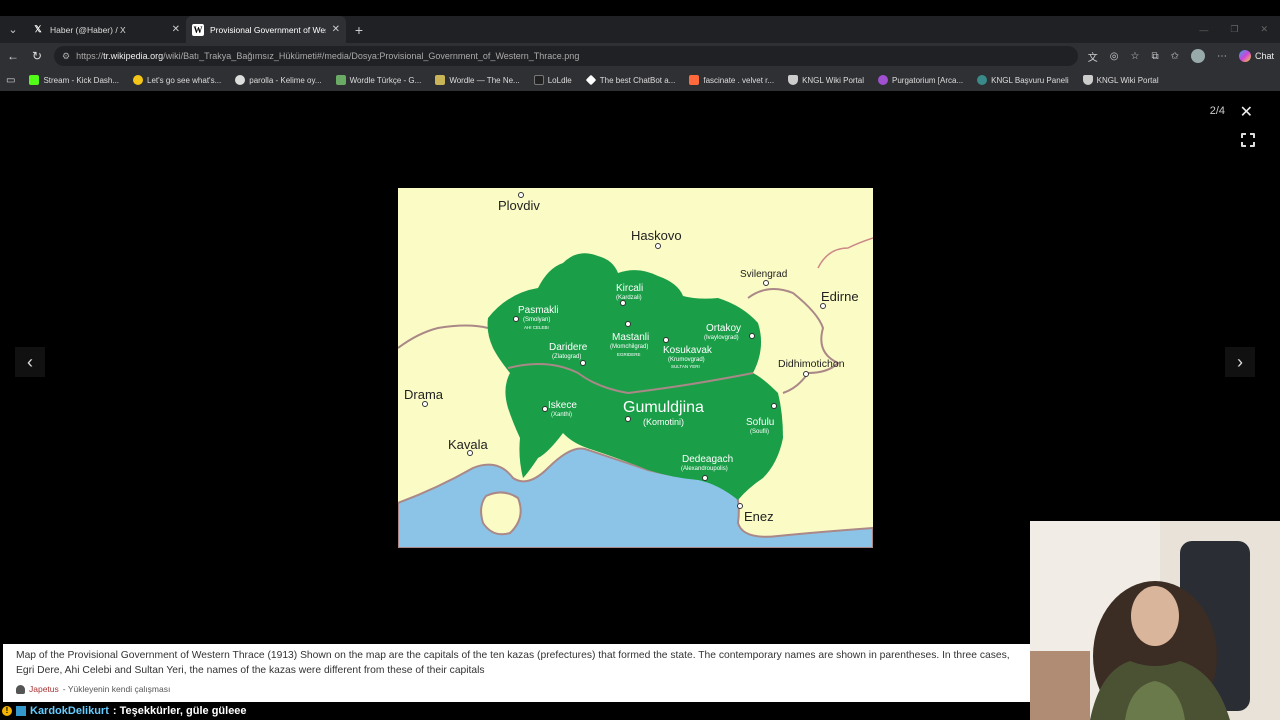  Describe the element at coordinates (1222, 56) in the screenshot. I see `more-menu-icon: ⋯` at that location.